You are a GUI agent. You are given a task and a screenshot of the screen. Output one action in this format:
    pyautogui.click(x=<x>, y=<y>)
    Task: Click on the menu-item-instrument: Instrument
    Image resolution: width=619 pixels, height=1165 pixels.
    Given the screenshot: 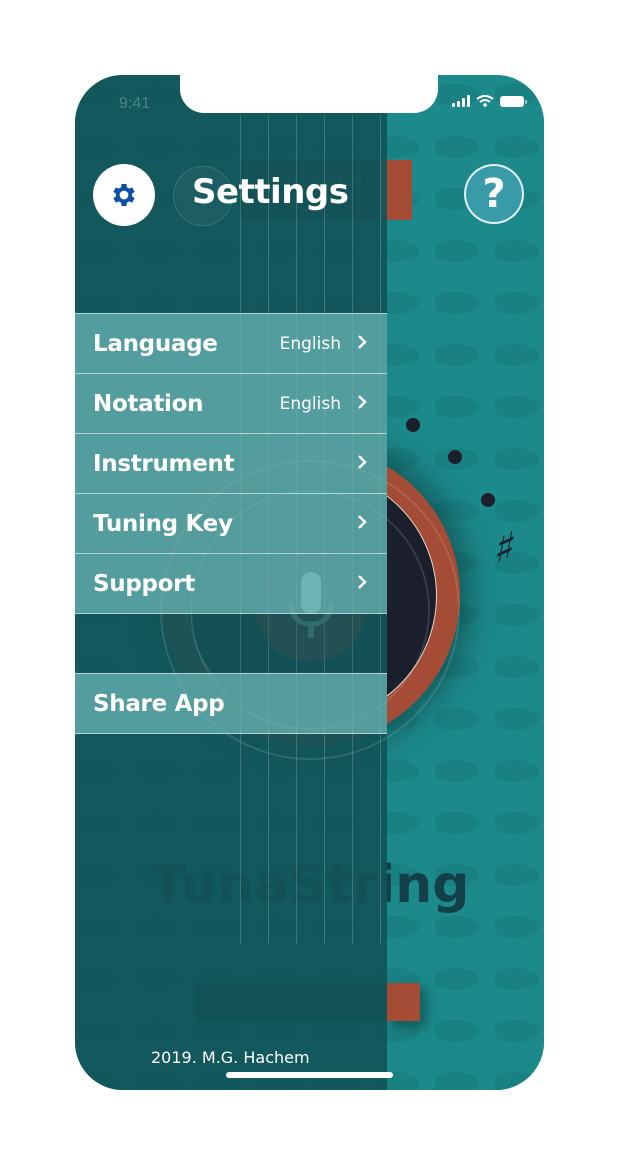 What is the action you would take?
    pyautogui.click(x=231, y=463)
    